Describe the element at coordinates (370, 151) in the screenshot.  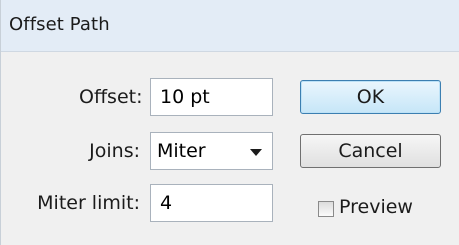
I see `cancel-button: Cancel` at that location.